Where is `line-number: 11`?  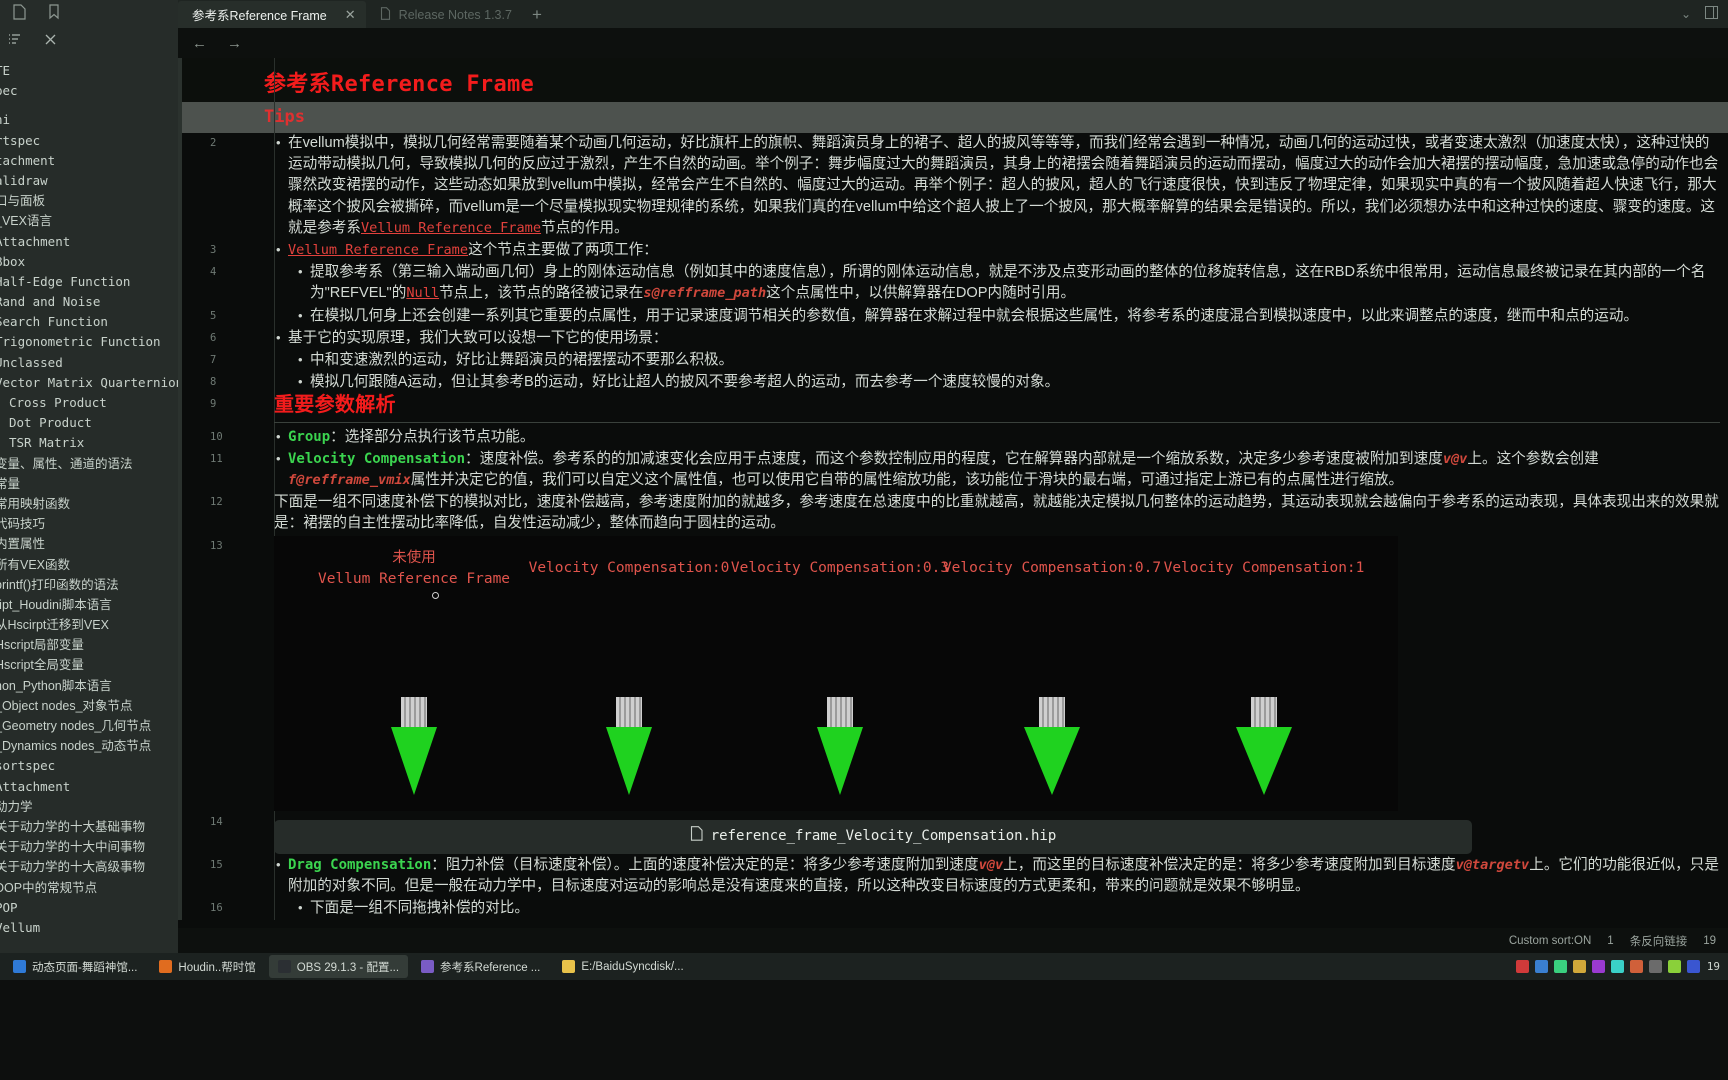 line-number: 11 is located at coordinates (216, 458).